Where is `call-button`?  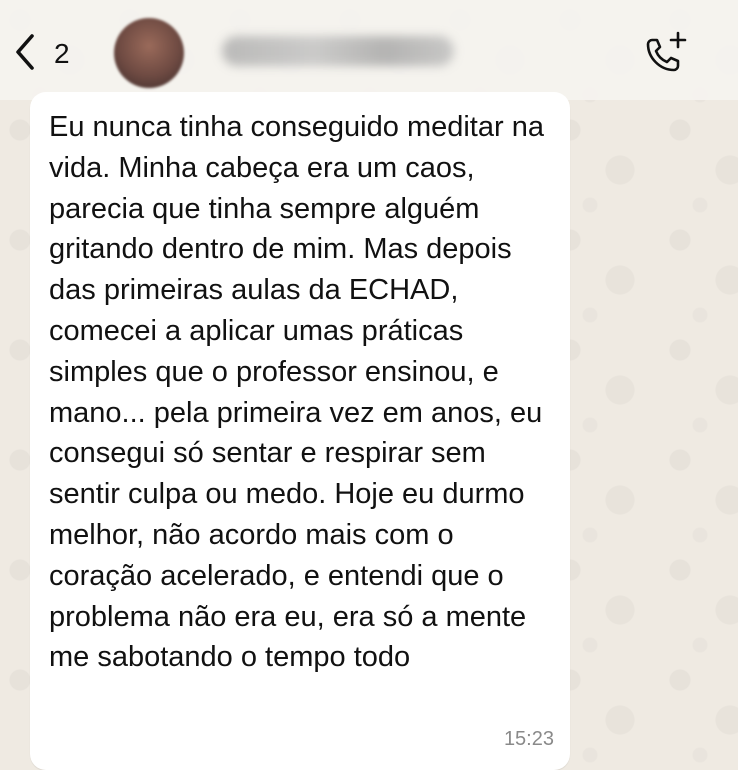
call-button is located at coordinates (666, 54).